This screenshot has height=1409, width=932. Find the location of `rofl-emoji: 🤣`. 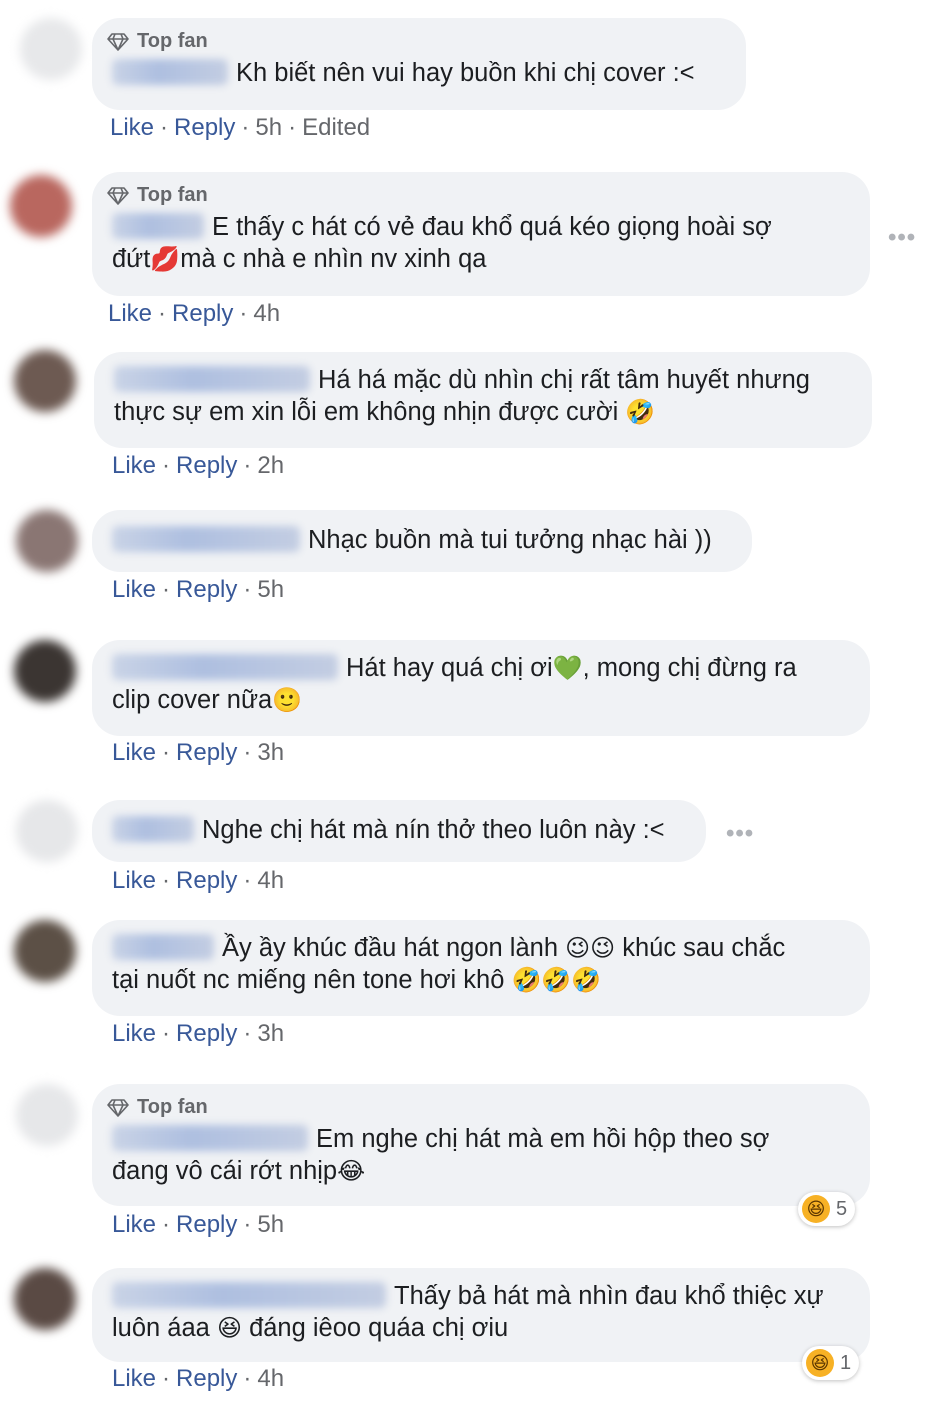

rofl-emoji: 🤣 is located at coordinates (640, 412).